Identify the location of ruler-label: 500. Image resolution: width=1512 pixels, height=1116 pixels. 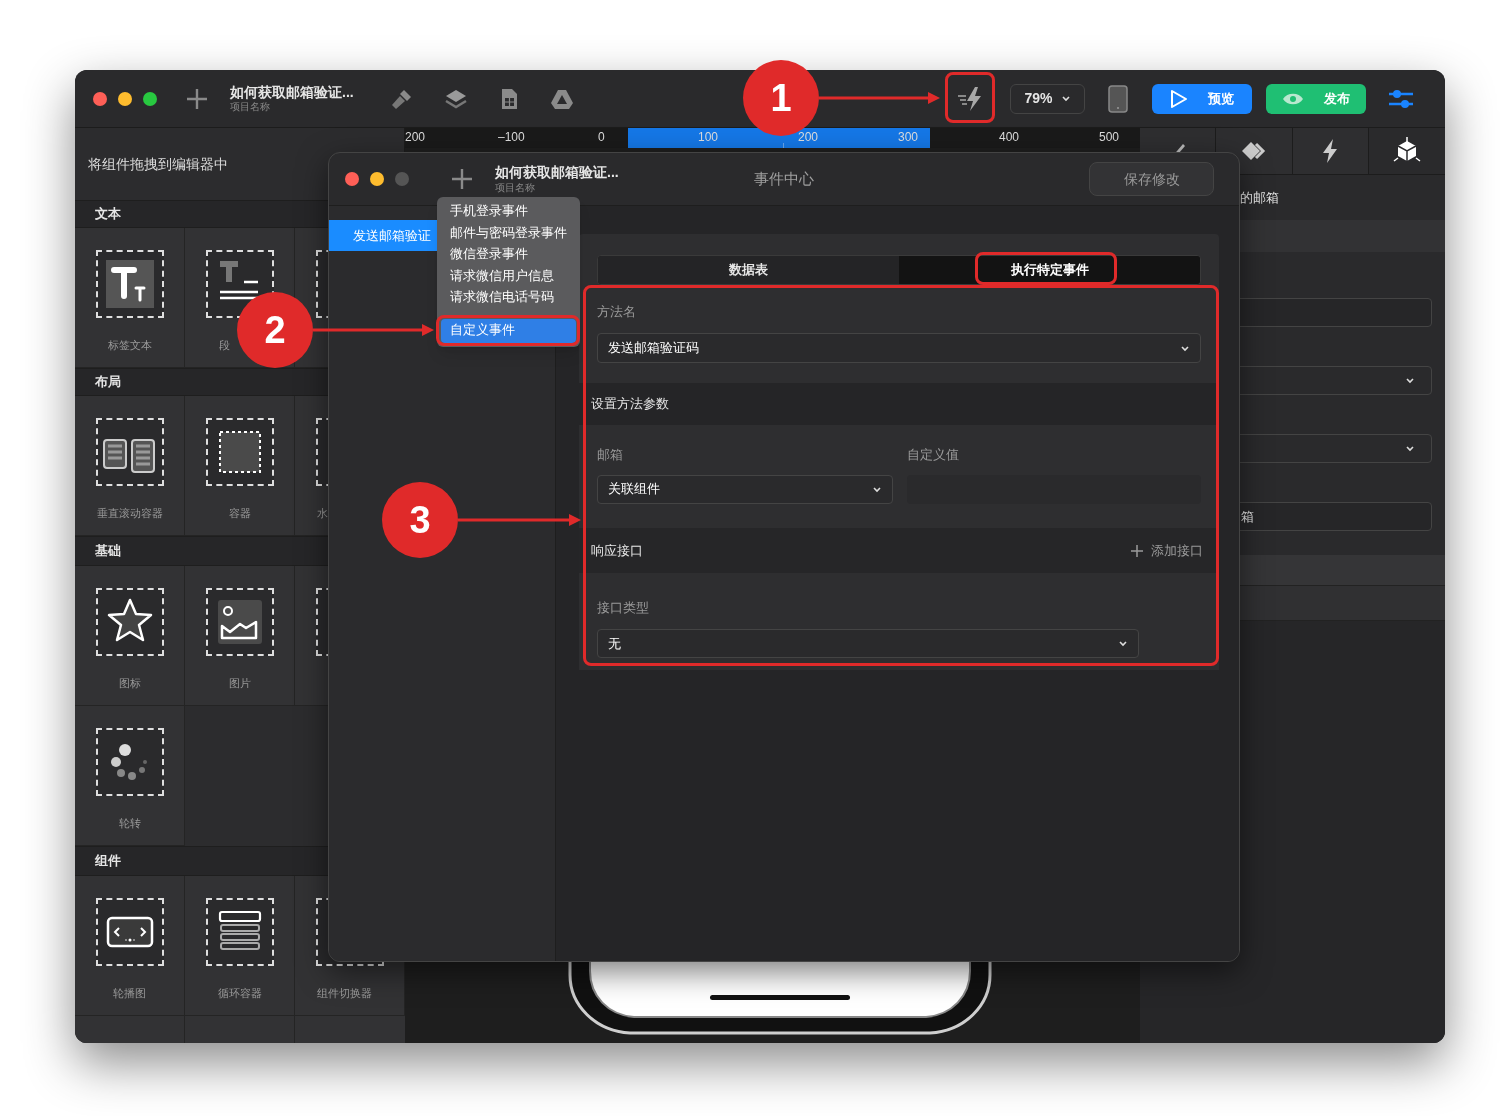
(1109, 137).